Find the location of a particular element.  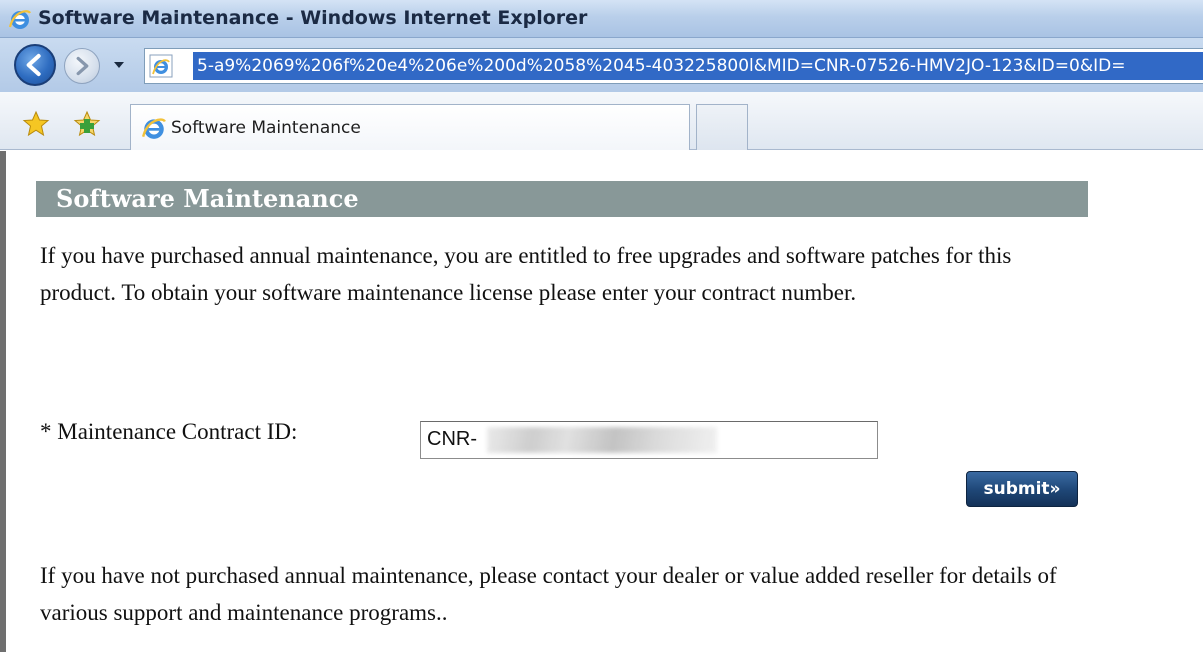

section-header: Software Maintenance is located at coordinates (562, 199).